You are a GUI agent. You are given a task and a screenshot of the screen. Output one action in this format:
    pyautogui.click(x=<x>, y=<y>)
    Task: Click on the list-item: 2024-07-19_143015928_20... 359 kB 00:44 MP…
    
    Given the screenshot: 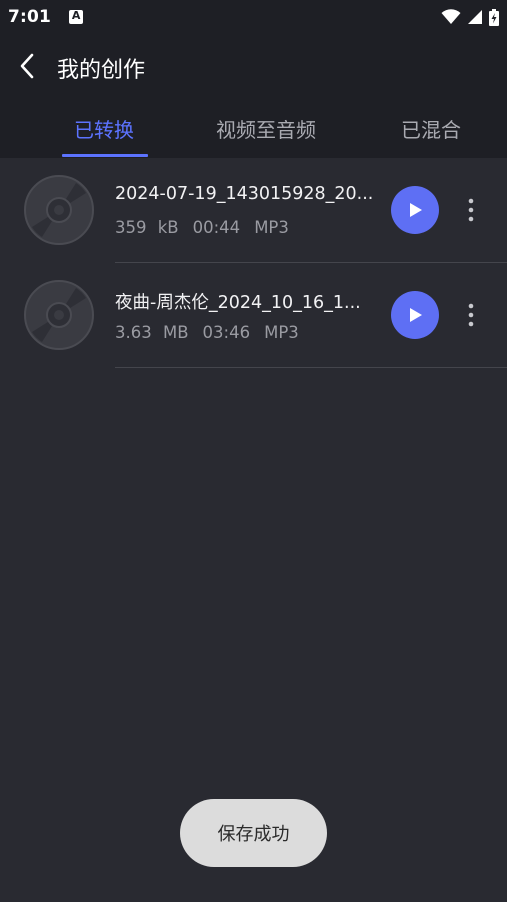 What is the action you would take?
    pyautogui.click(x=253, y=210)
    